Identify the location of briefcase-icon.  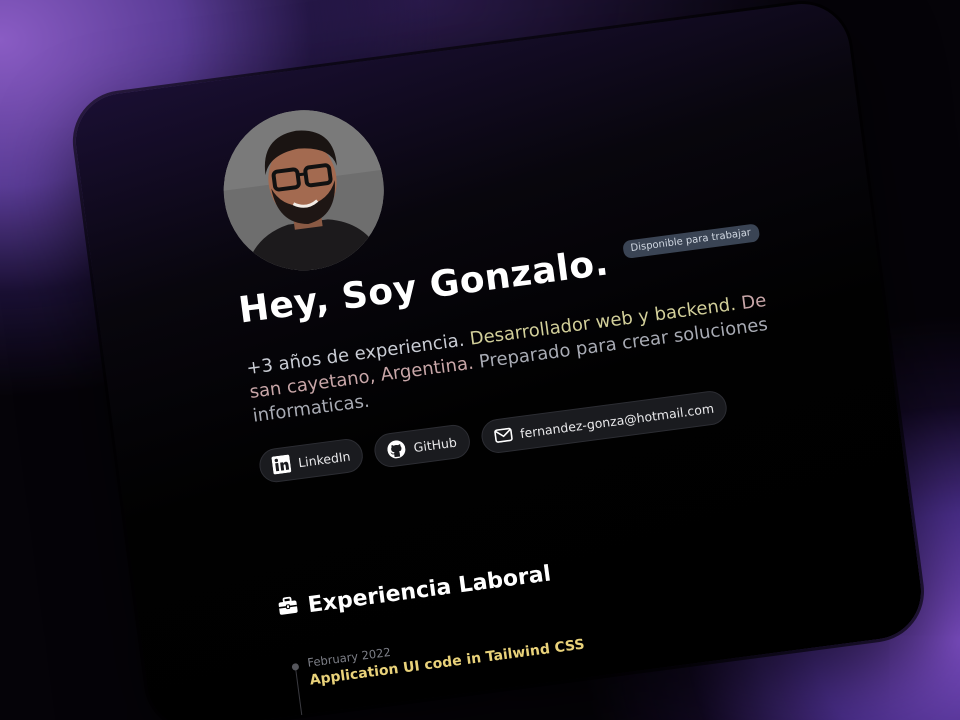
(288, 608).